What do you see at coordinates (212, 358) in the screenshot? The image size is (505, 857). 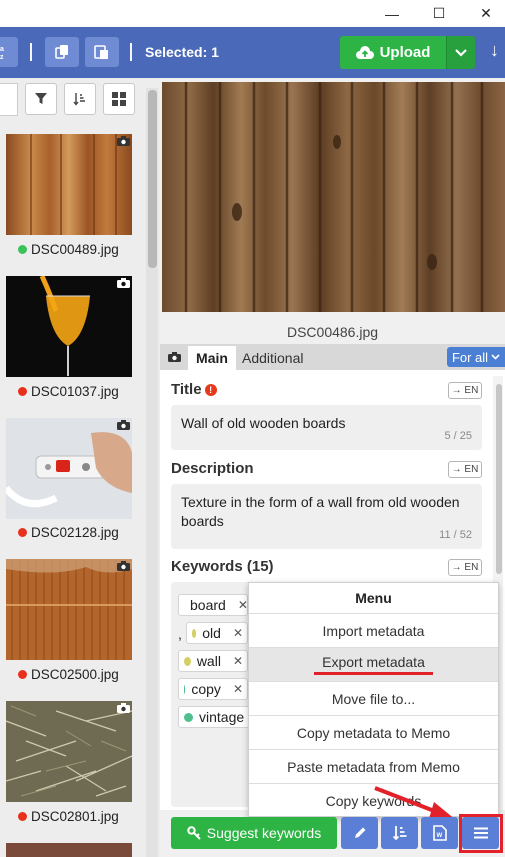 I see `tab-main: Main` at bounding box center [212, 358].